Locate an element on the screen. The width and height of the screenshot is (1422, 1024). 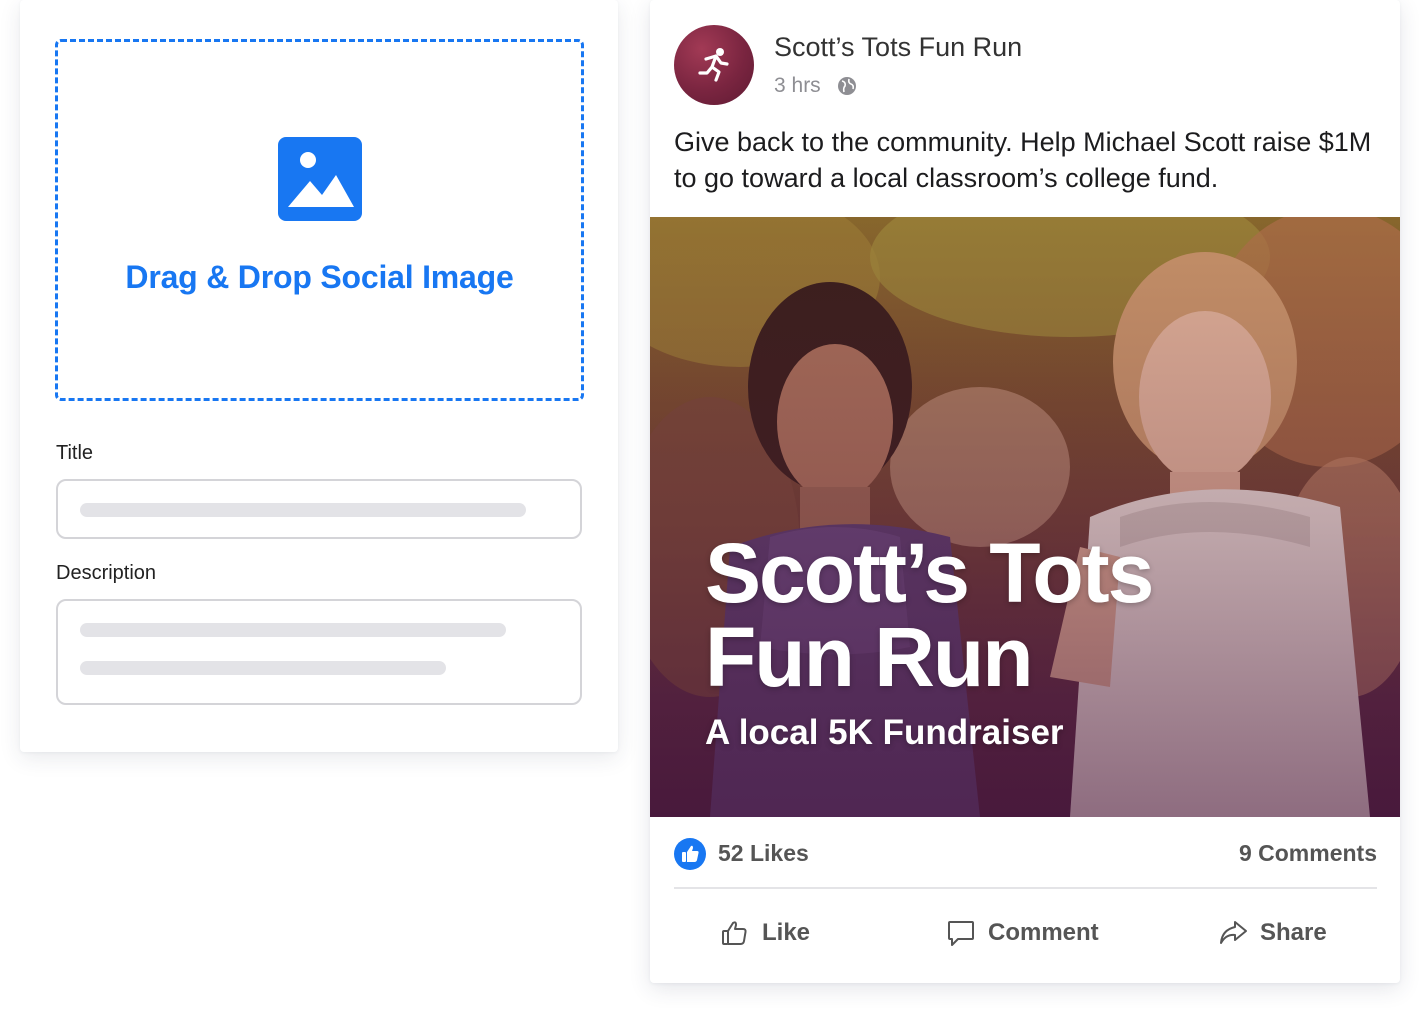
title-input is located at coordinates (319, 509).